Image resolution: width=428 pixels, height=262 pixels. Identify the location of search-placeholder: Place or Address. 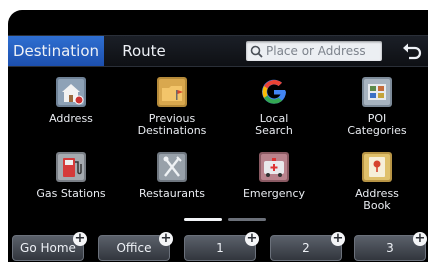
(316, 51).